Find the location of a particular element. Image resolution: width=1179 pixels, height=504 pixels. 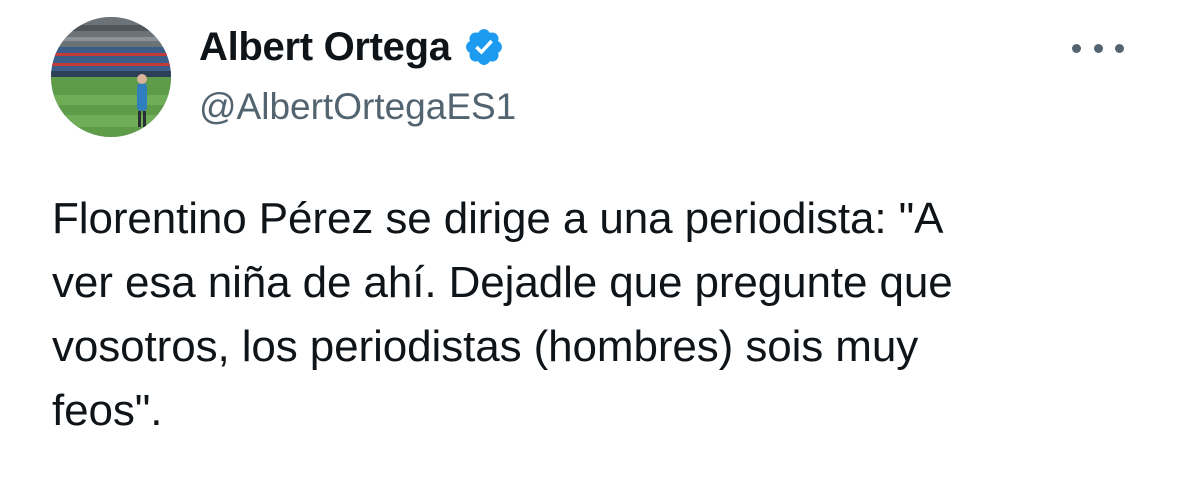

display-name: Albert Ortega is located at coordinates (325, 47).